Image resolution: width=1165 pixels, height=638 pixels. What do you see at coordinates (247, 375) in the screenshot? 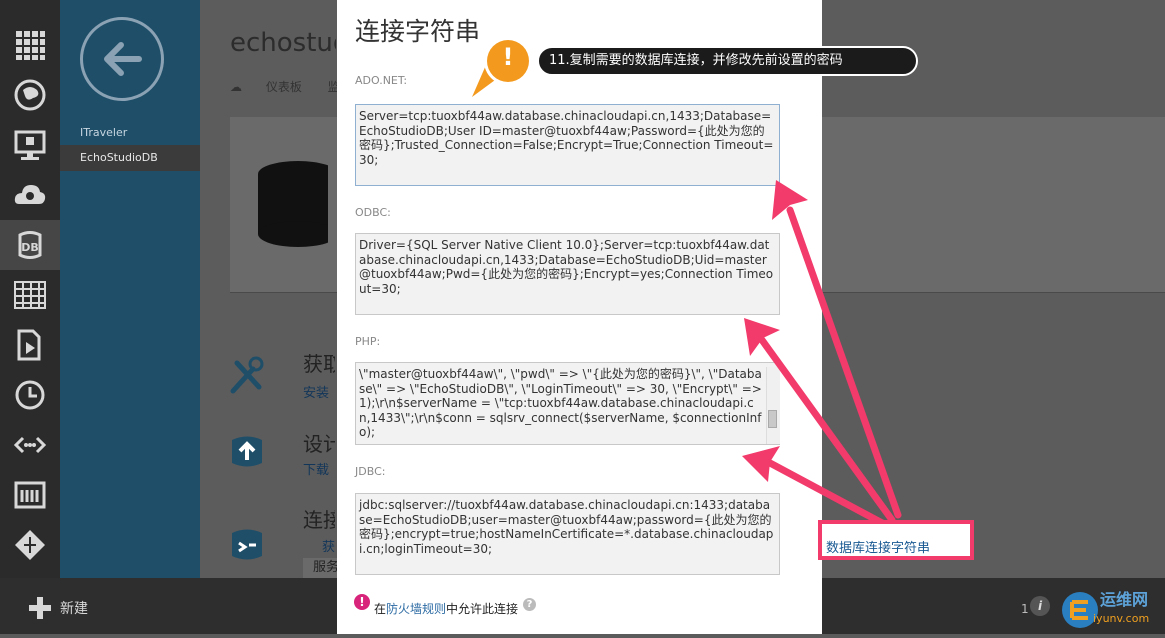
I see `tools-icon` at bounding box center [247, 375].